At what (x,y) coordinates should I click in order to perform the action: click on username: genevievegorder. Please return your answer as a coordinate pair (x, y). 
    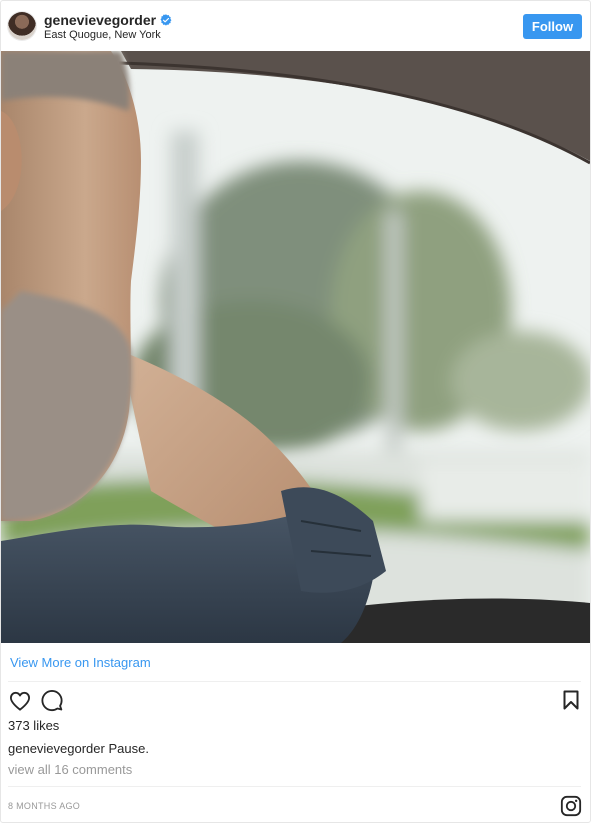
    Looking at the image, I should click on (100, 20).